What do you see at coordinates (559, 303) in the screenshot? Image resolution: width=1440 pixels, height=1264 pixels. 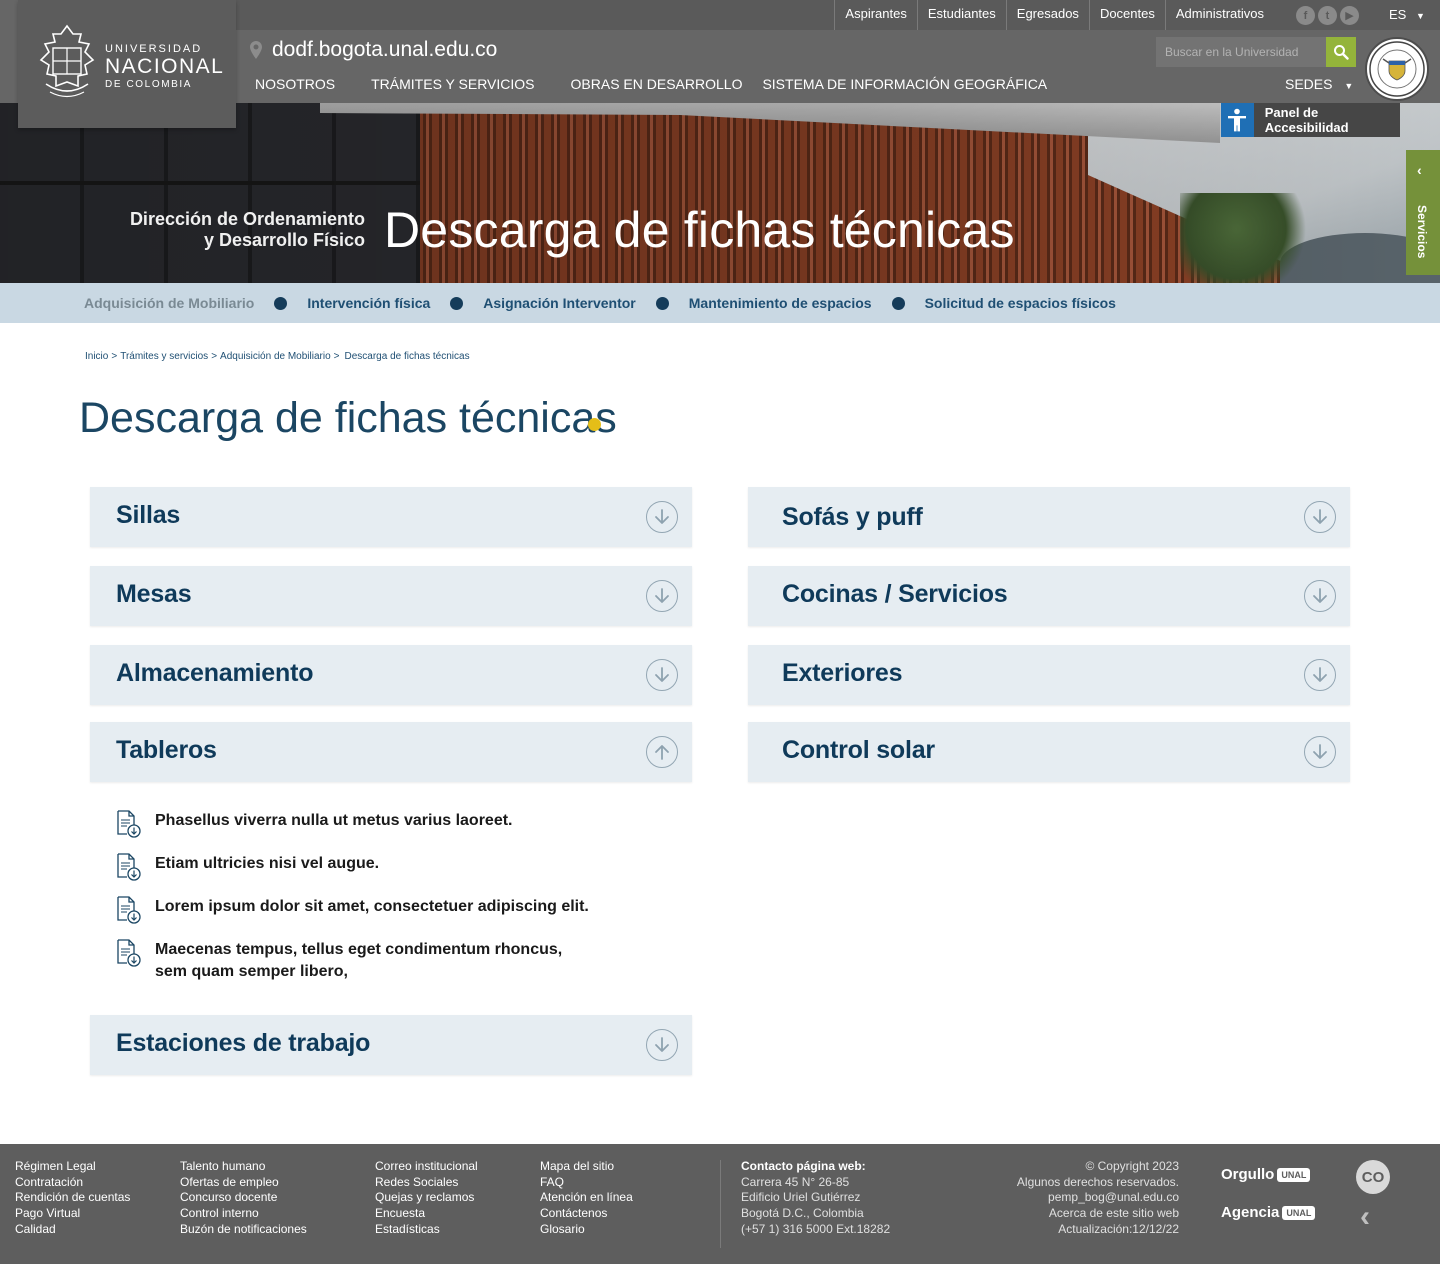 I see `subnav-asignacion-interventor: Asignación Interventor` at bounding box center [559, 303].